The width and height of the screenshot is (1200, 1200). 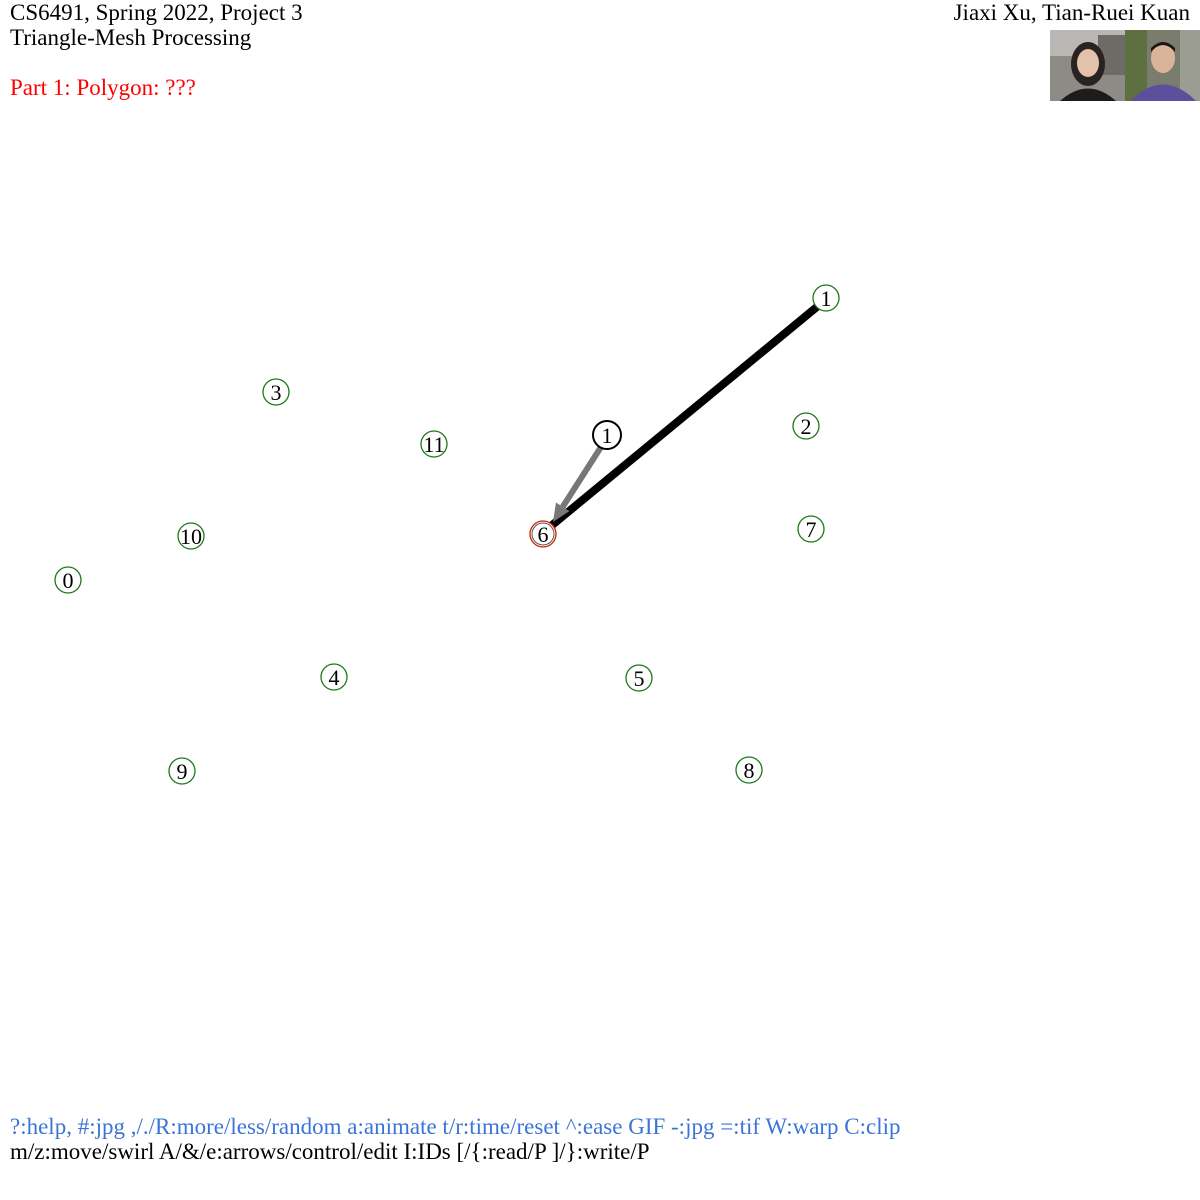 I want to click on vertex-2: 2, so click(x=806, y=426).